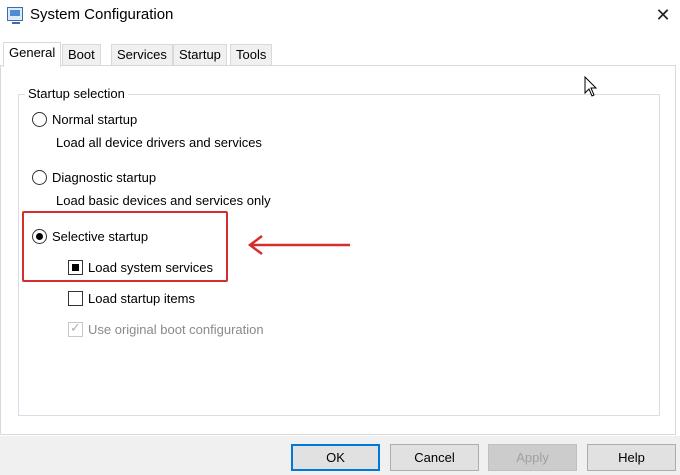 The width and height of the screenshot is (680, 475). I want to click on cancel-button: Cancel, so click(434, 457).